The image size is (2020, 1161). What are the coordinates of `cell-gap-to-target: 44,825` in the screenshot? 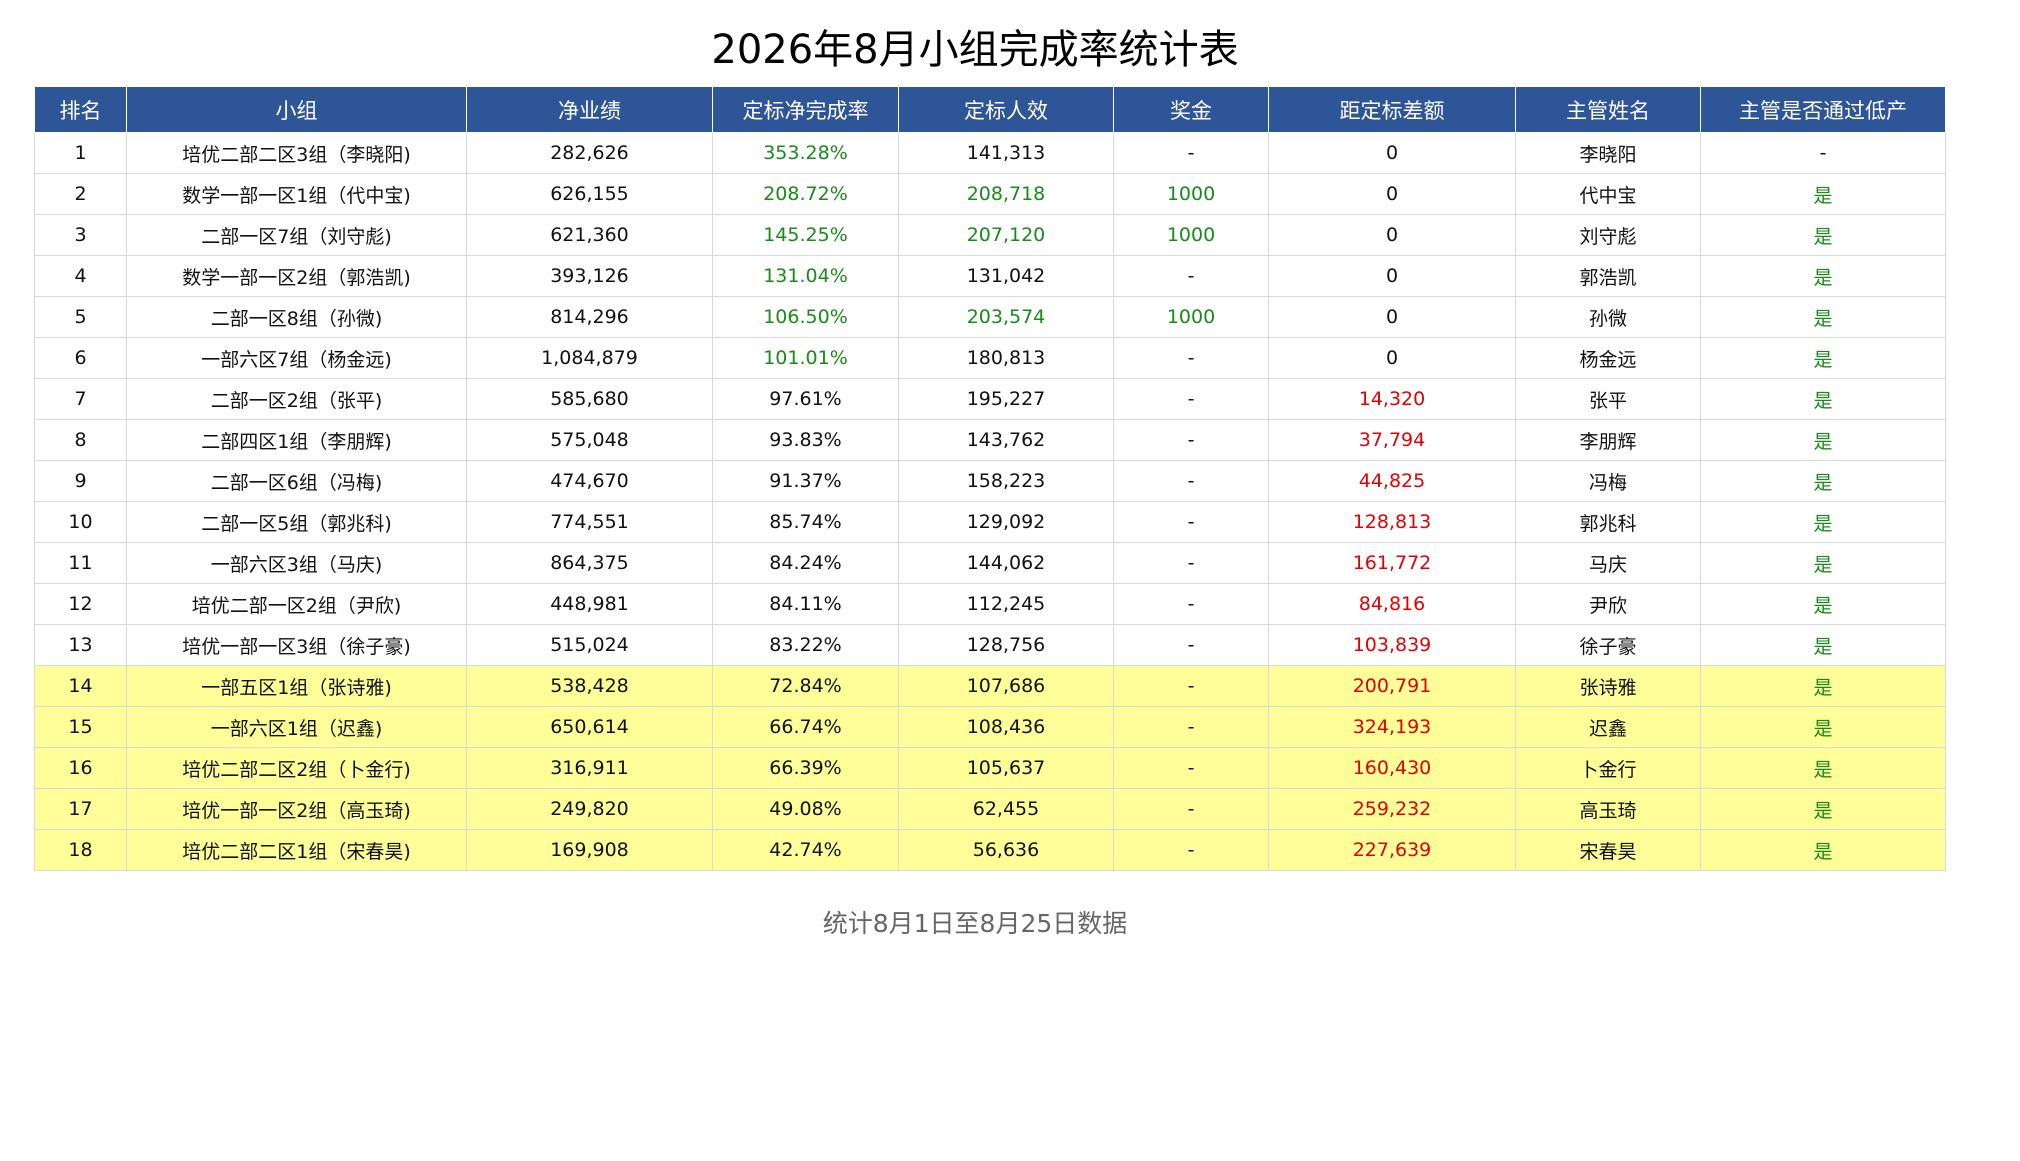 It's located at (1392, 481).